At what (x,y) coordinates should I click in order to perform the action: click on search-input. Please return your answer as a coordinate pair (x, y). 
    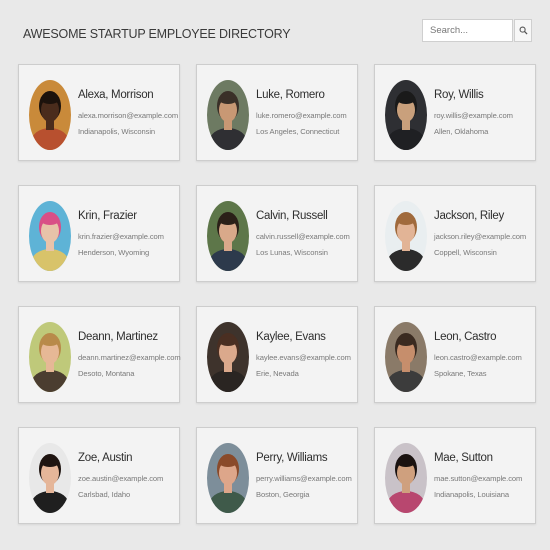
    Looking at the image, I should click on (467, 30).